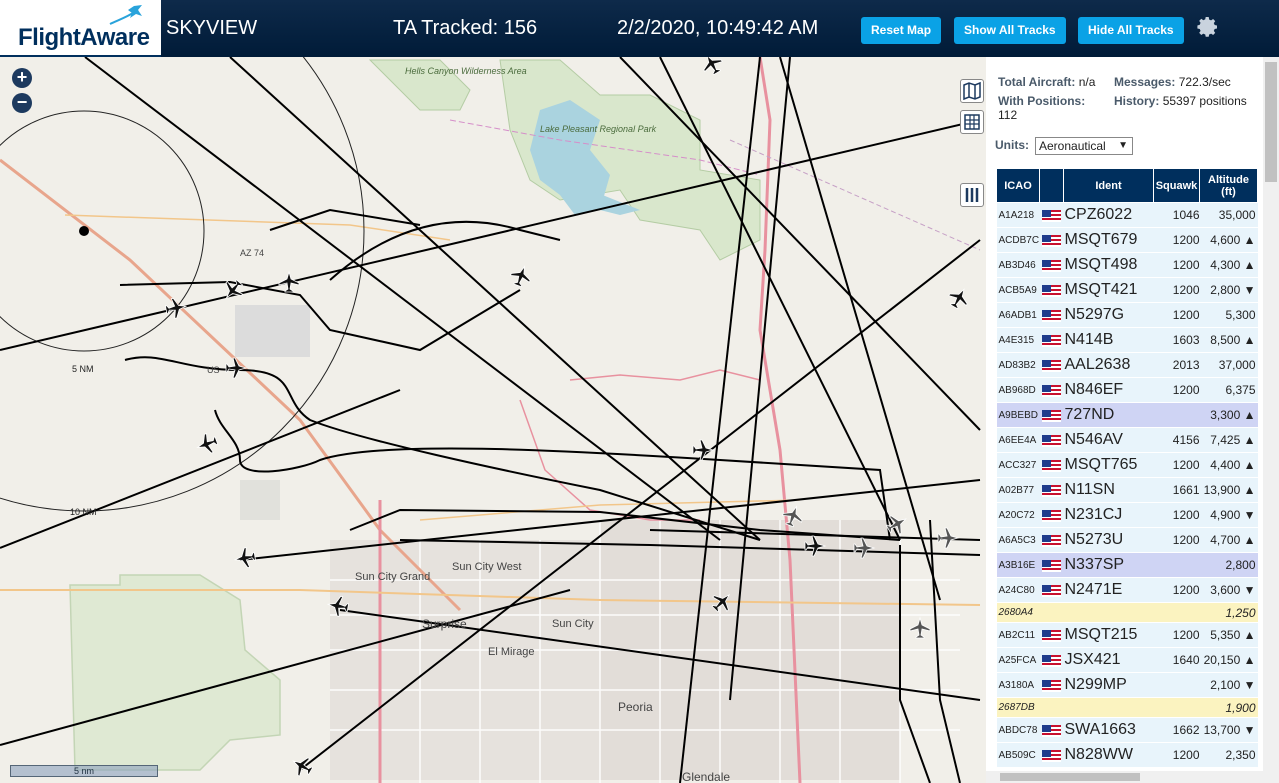  What do you see at coordinates (1228, 730) in the screenshot?
I see `altitude-cell: 13,700 ▼` at bounding box center [1228, 730].